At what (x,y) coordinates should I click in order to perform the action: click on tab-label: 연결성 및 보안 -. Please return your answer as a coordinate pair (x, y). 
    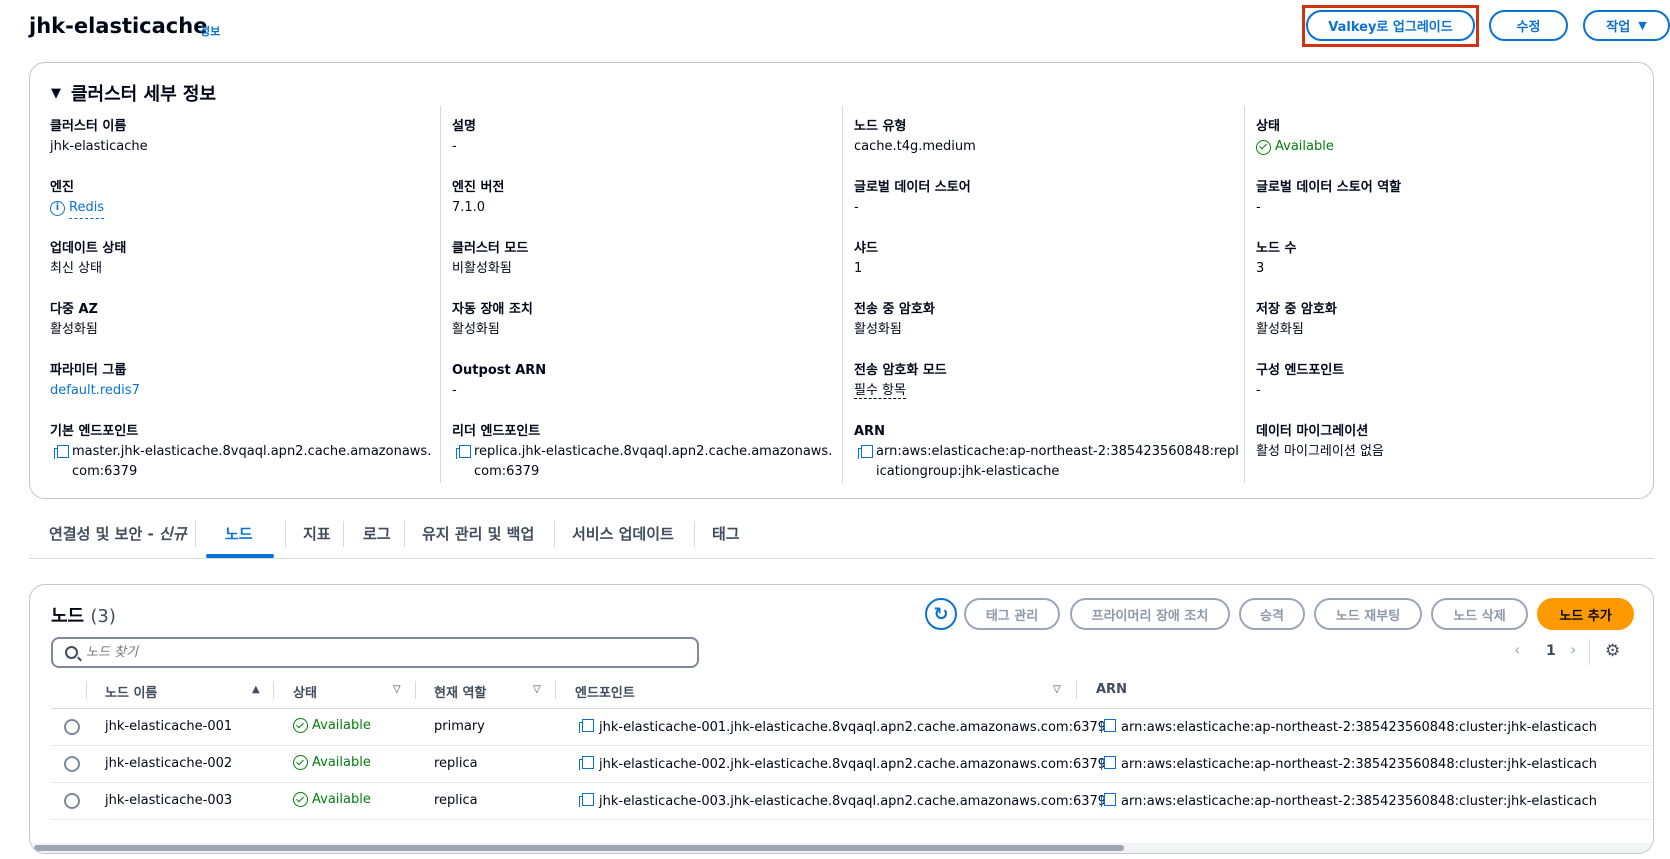
    Looking at the image, I should click on (104, 534).